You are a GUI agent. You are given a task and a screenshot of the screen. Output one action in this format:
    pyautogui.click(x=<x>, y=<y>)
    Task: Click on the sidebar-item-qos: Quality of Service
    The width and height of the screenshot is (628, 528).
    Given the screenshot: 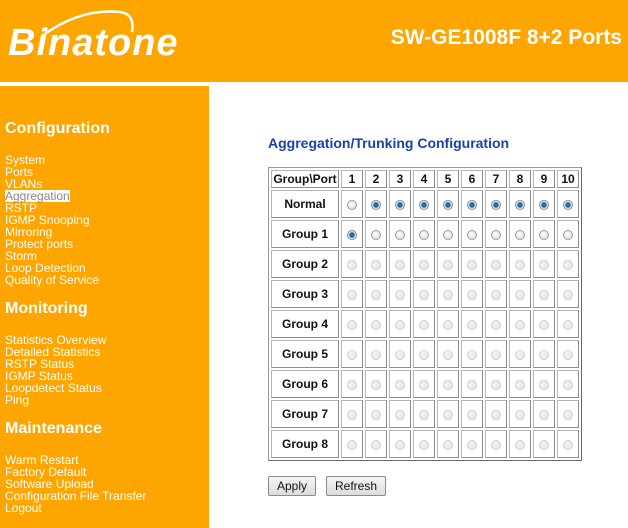 What is the action you would take?
    pyautogui.click(x=52, y=280)
    